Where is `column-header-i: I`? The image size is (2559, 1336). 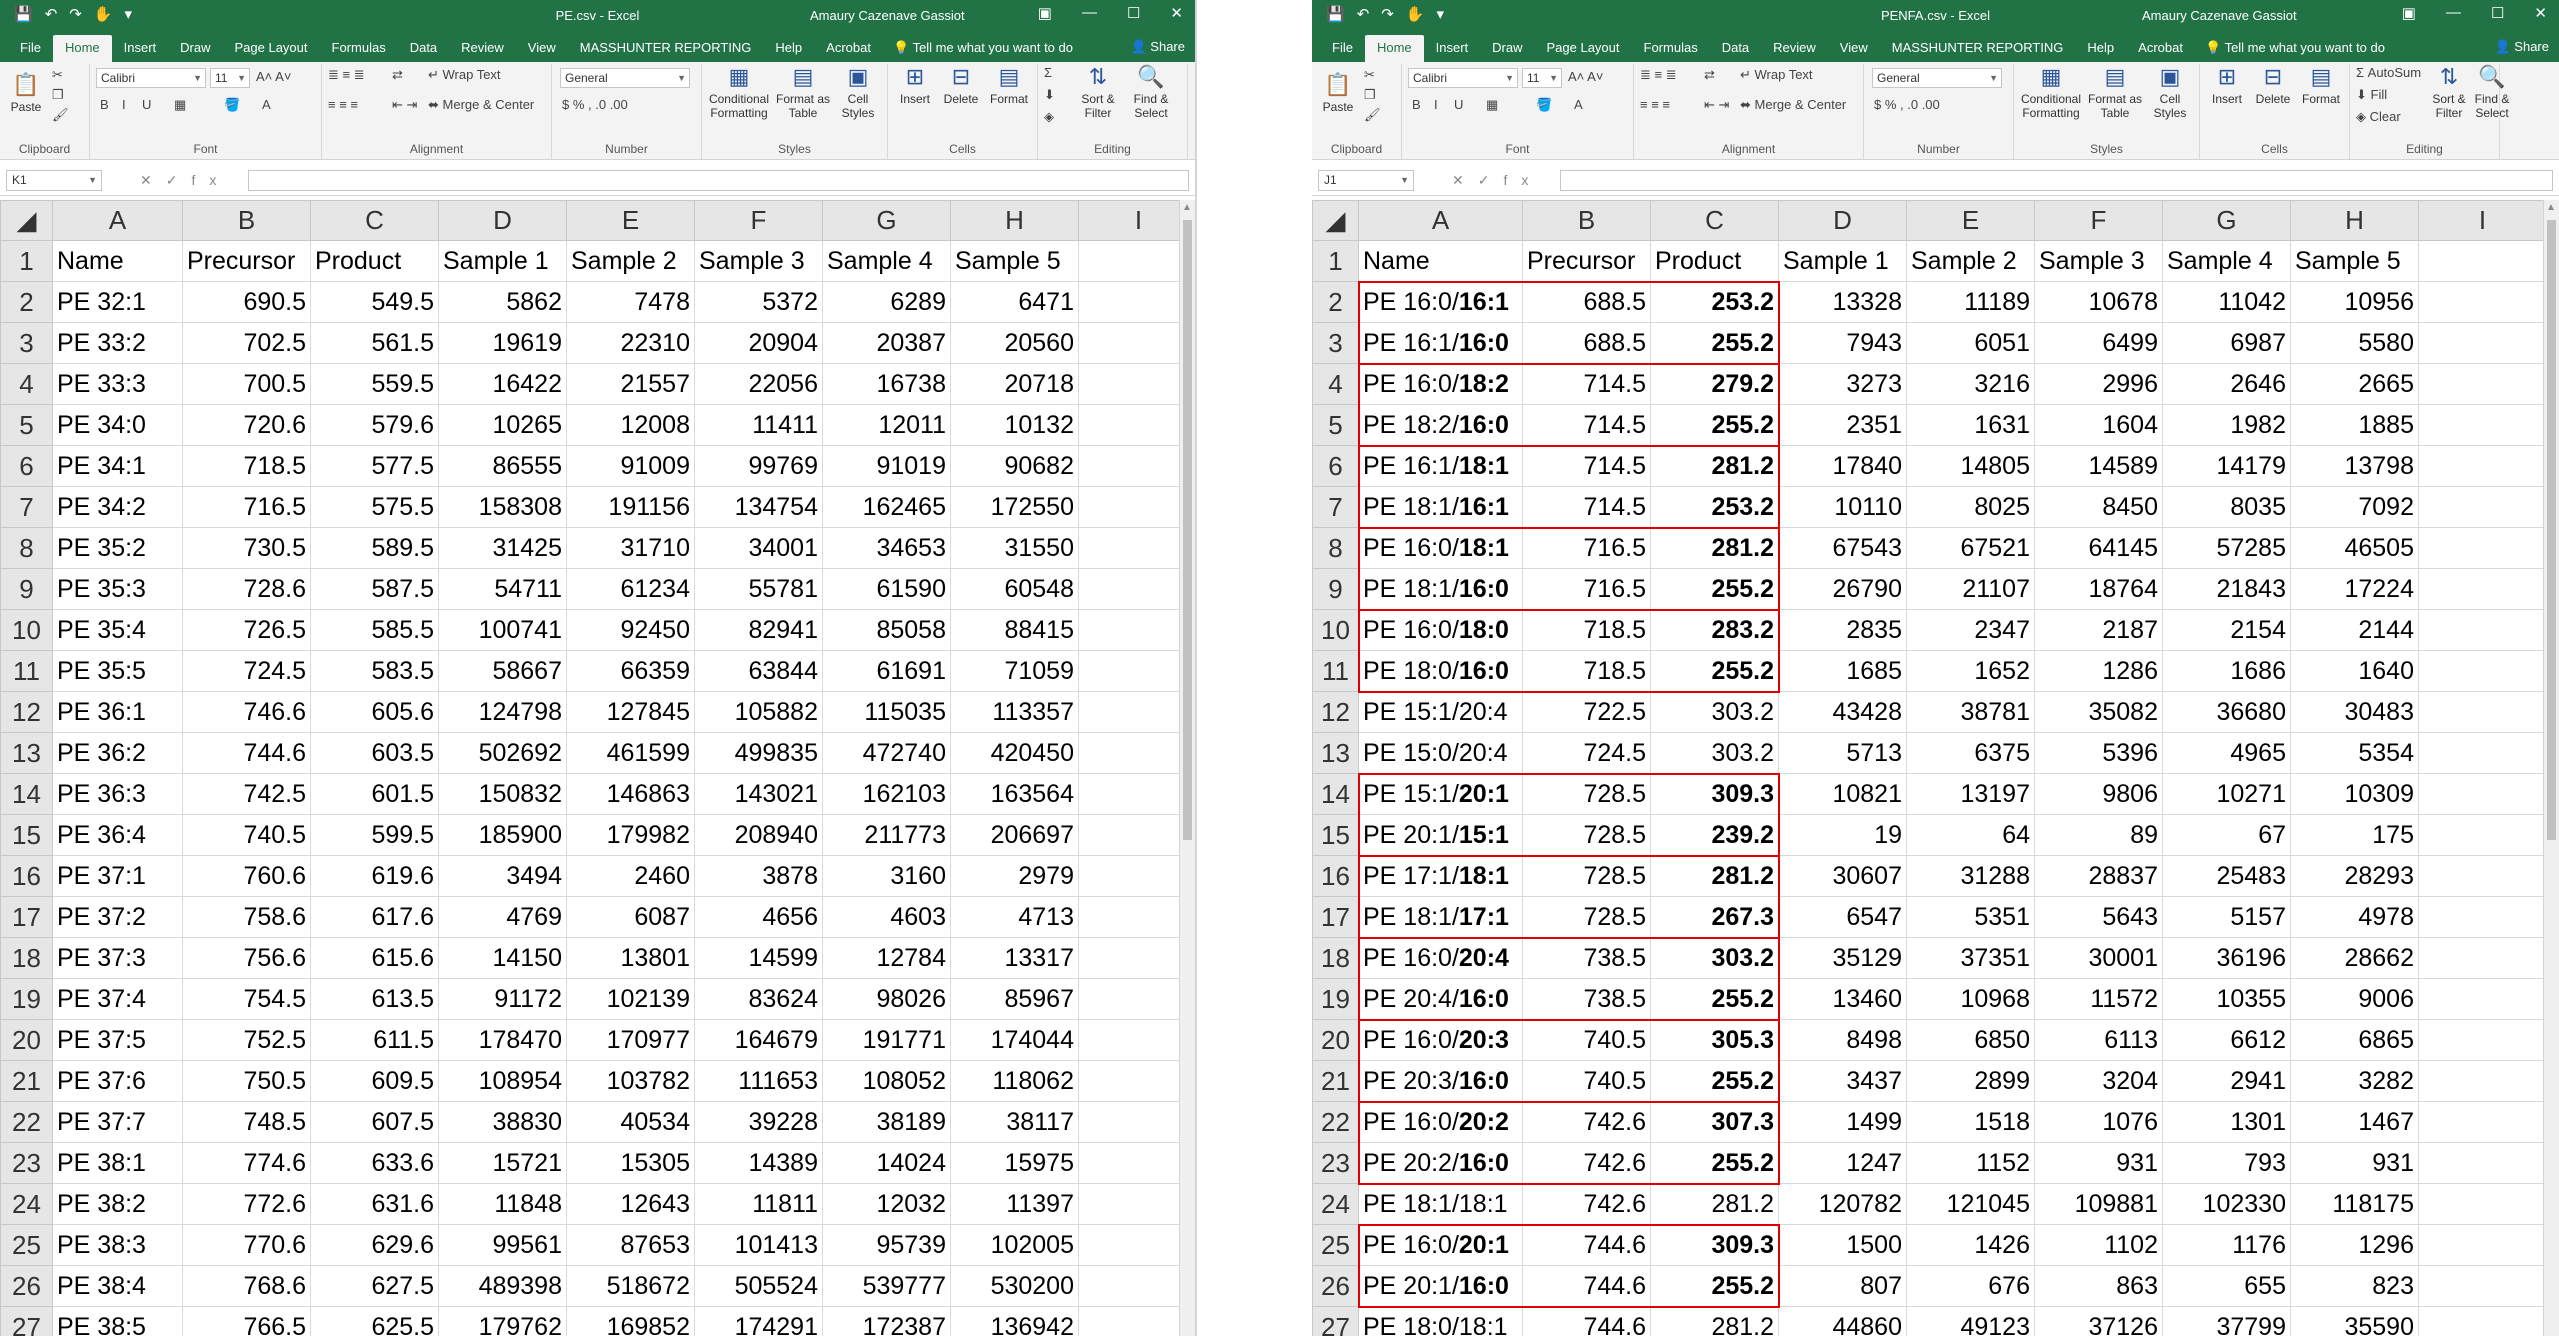
column-header-i: I is located at coordinates (1128, 220).